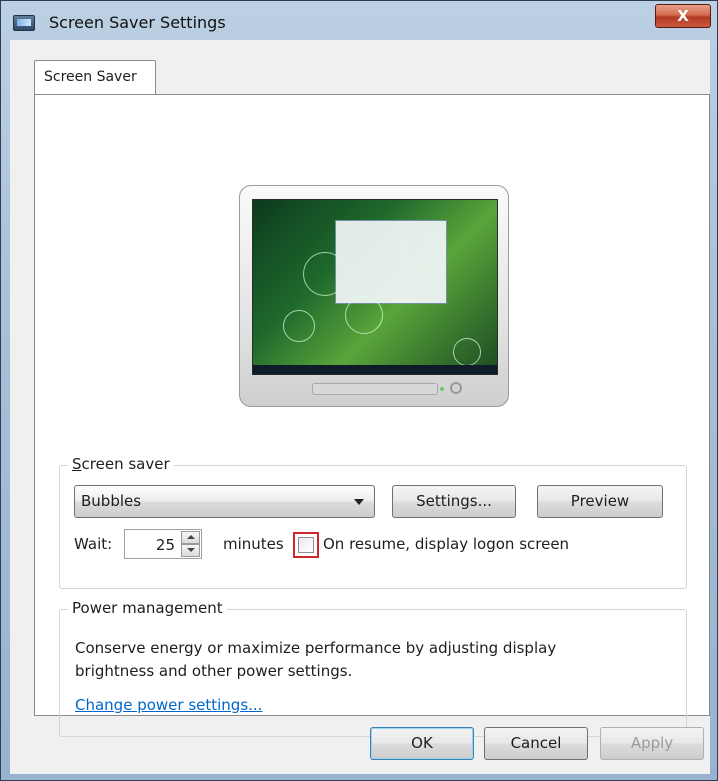 This screenshot has height=781, width=718. I want to click on screen-saver-selected-value: Bubbles, so click(111, 501).